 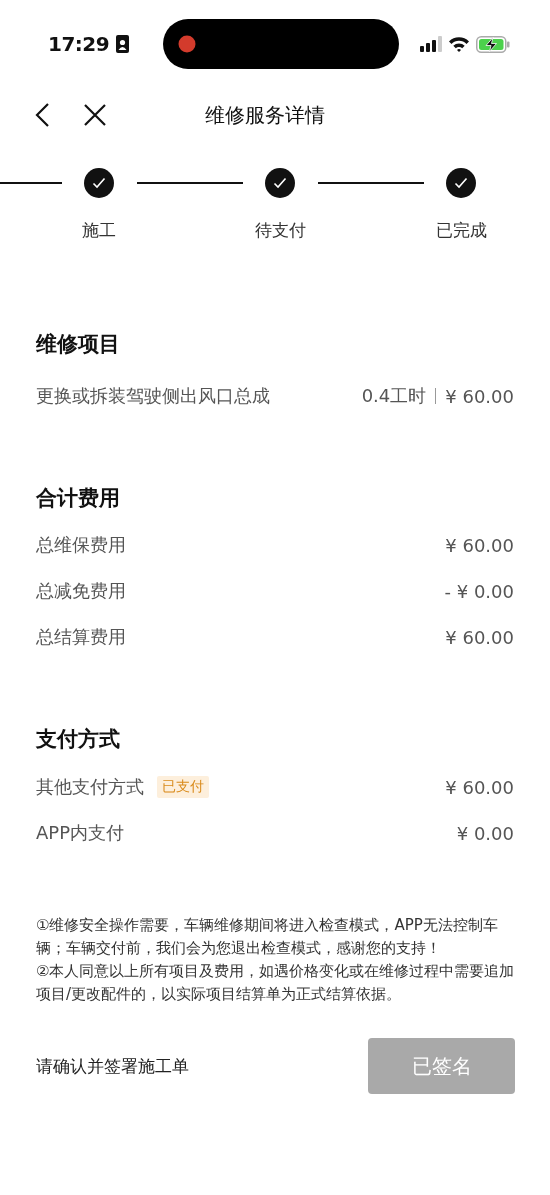 I want to click on close-button, so click(x=95, y=115).